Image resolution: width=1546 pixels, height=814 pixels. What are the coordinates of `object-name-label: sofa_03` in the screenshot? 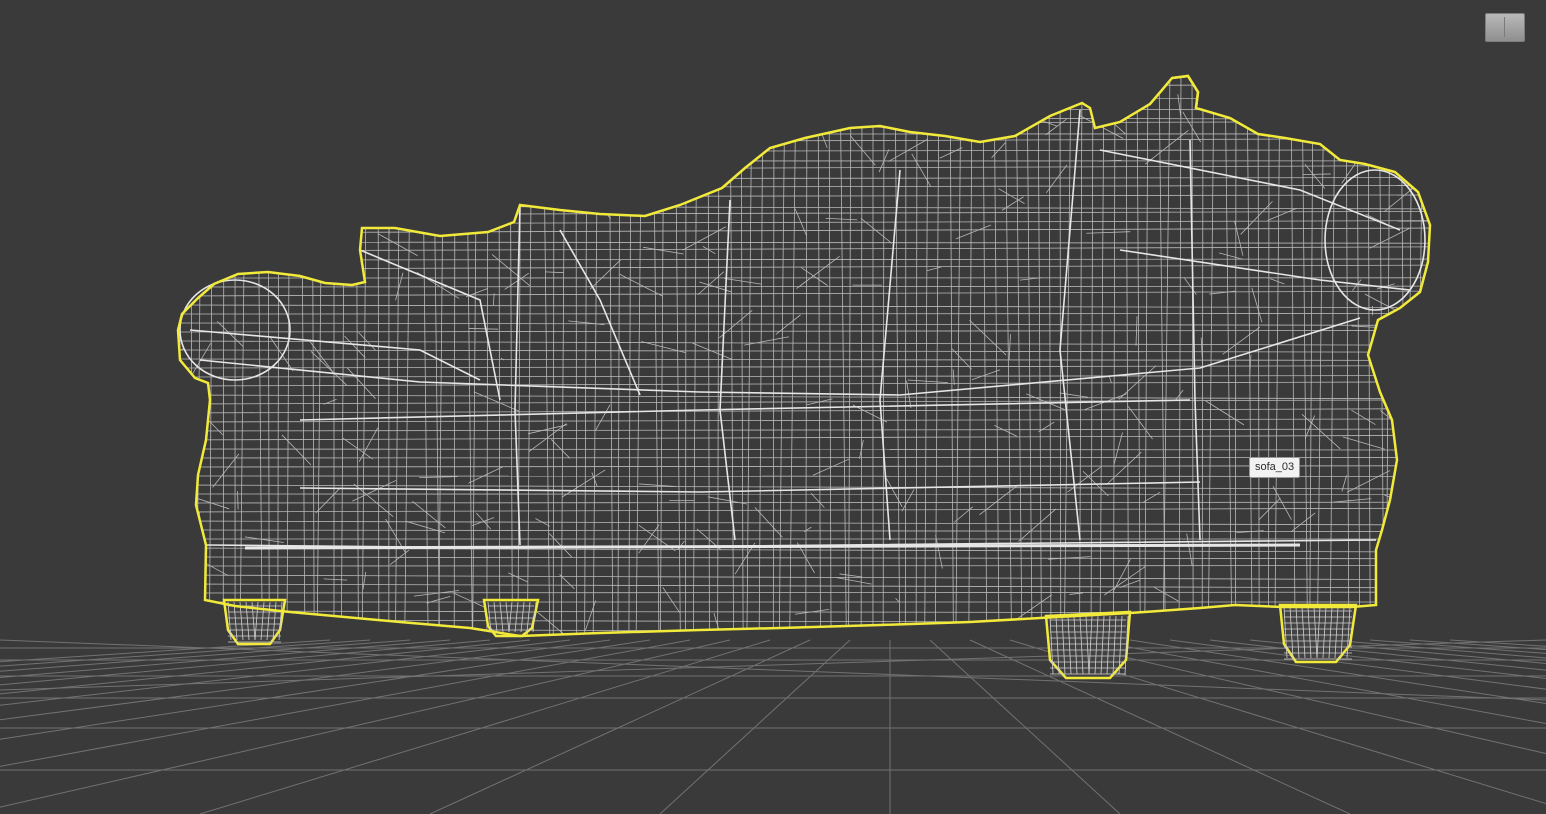 It's located at (1275, 467).